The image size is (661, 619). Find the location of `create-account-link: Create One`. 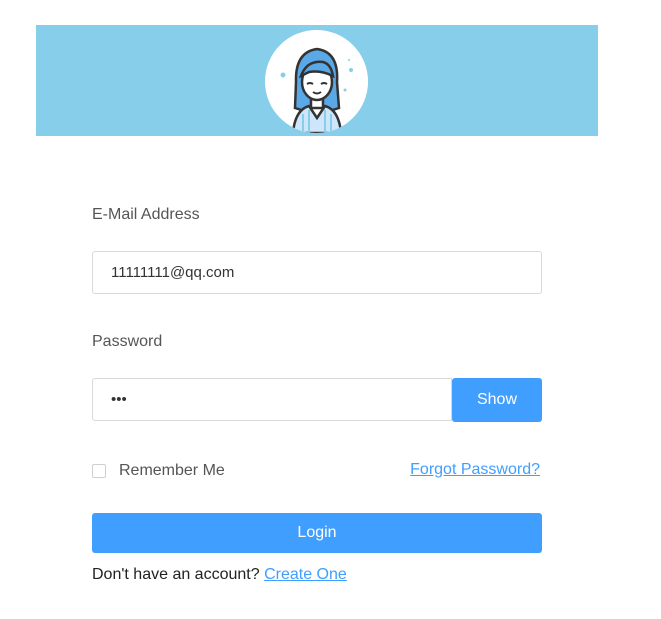

create-account-link: Create One is located at coordinates (305, 574).